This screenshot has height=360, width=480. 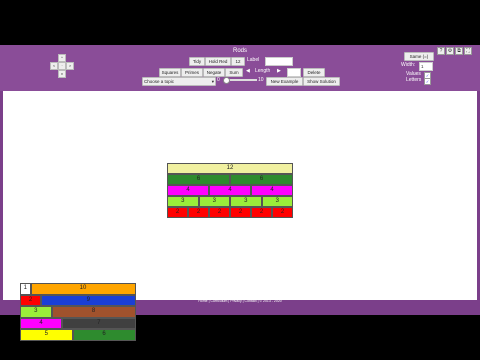 What do you see at coordinates (70, 66) in the screenshot?
I see `move-right-icon: >` at bounding box center [70, 66].